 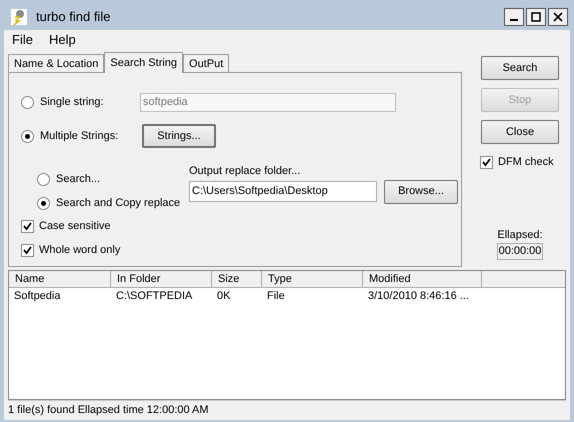 I want to click on maximize-icon, so click(x=536, y=17).